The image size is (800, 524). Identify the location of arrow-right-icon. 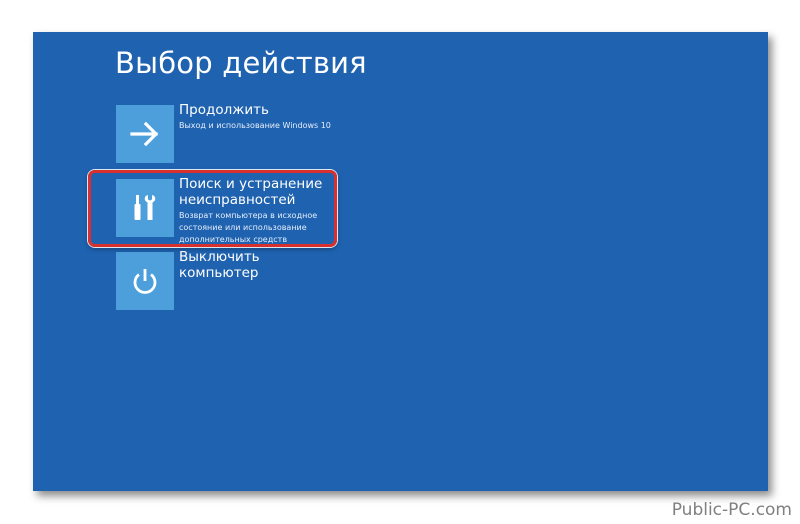
(144, 134).